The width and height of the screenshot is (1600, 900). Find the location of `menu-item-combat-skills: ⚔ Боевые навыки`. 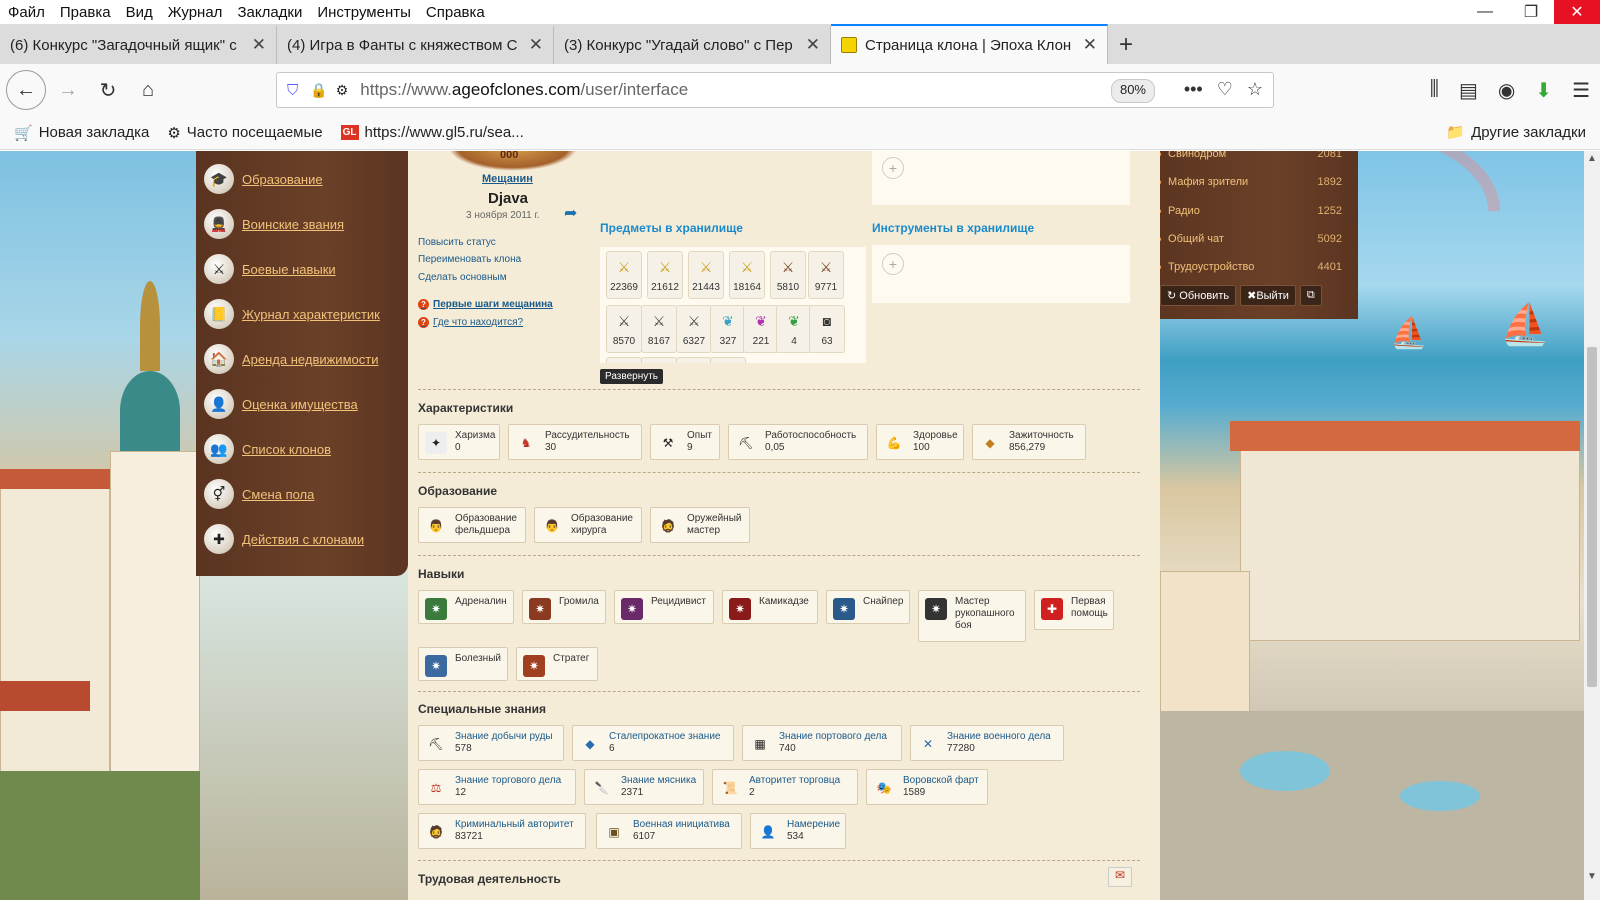

menu-item-combat-skills: ⚔ Боевые навыки is located at coordinates (302, 269).